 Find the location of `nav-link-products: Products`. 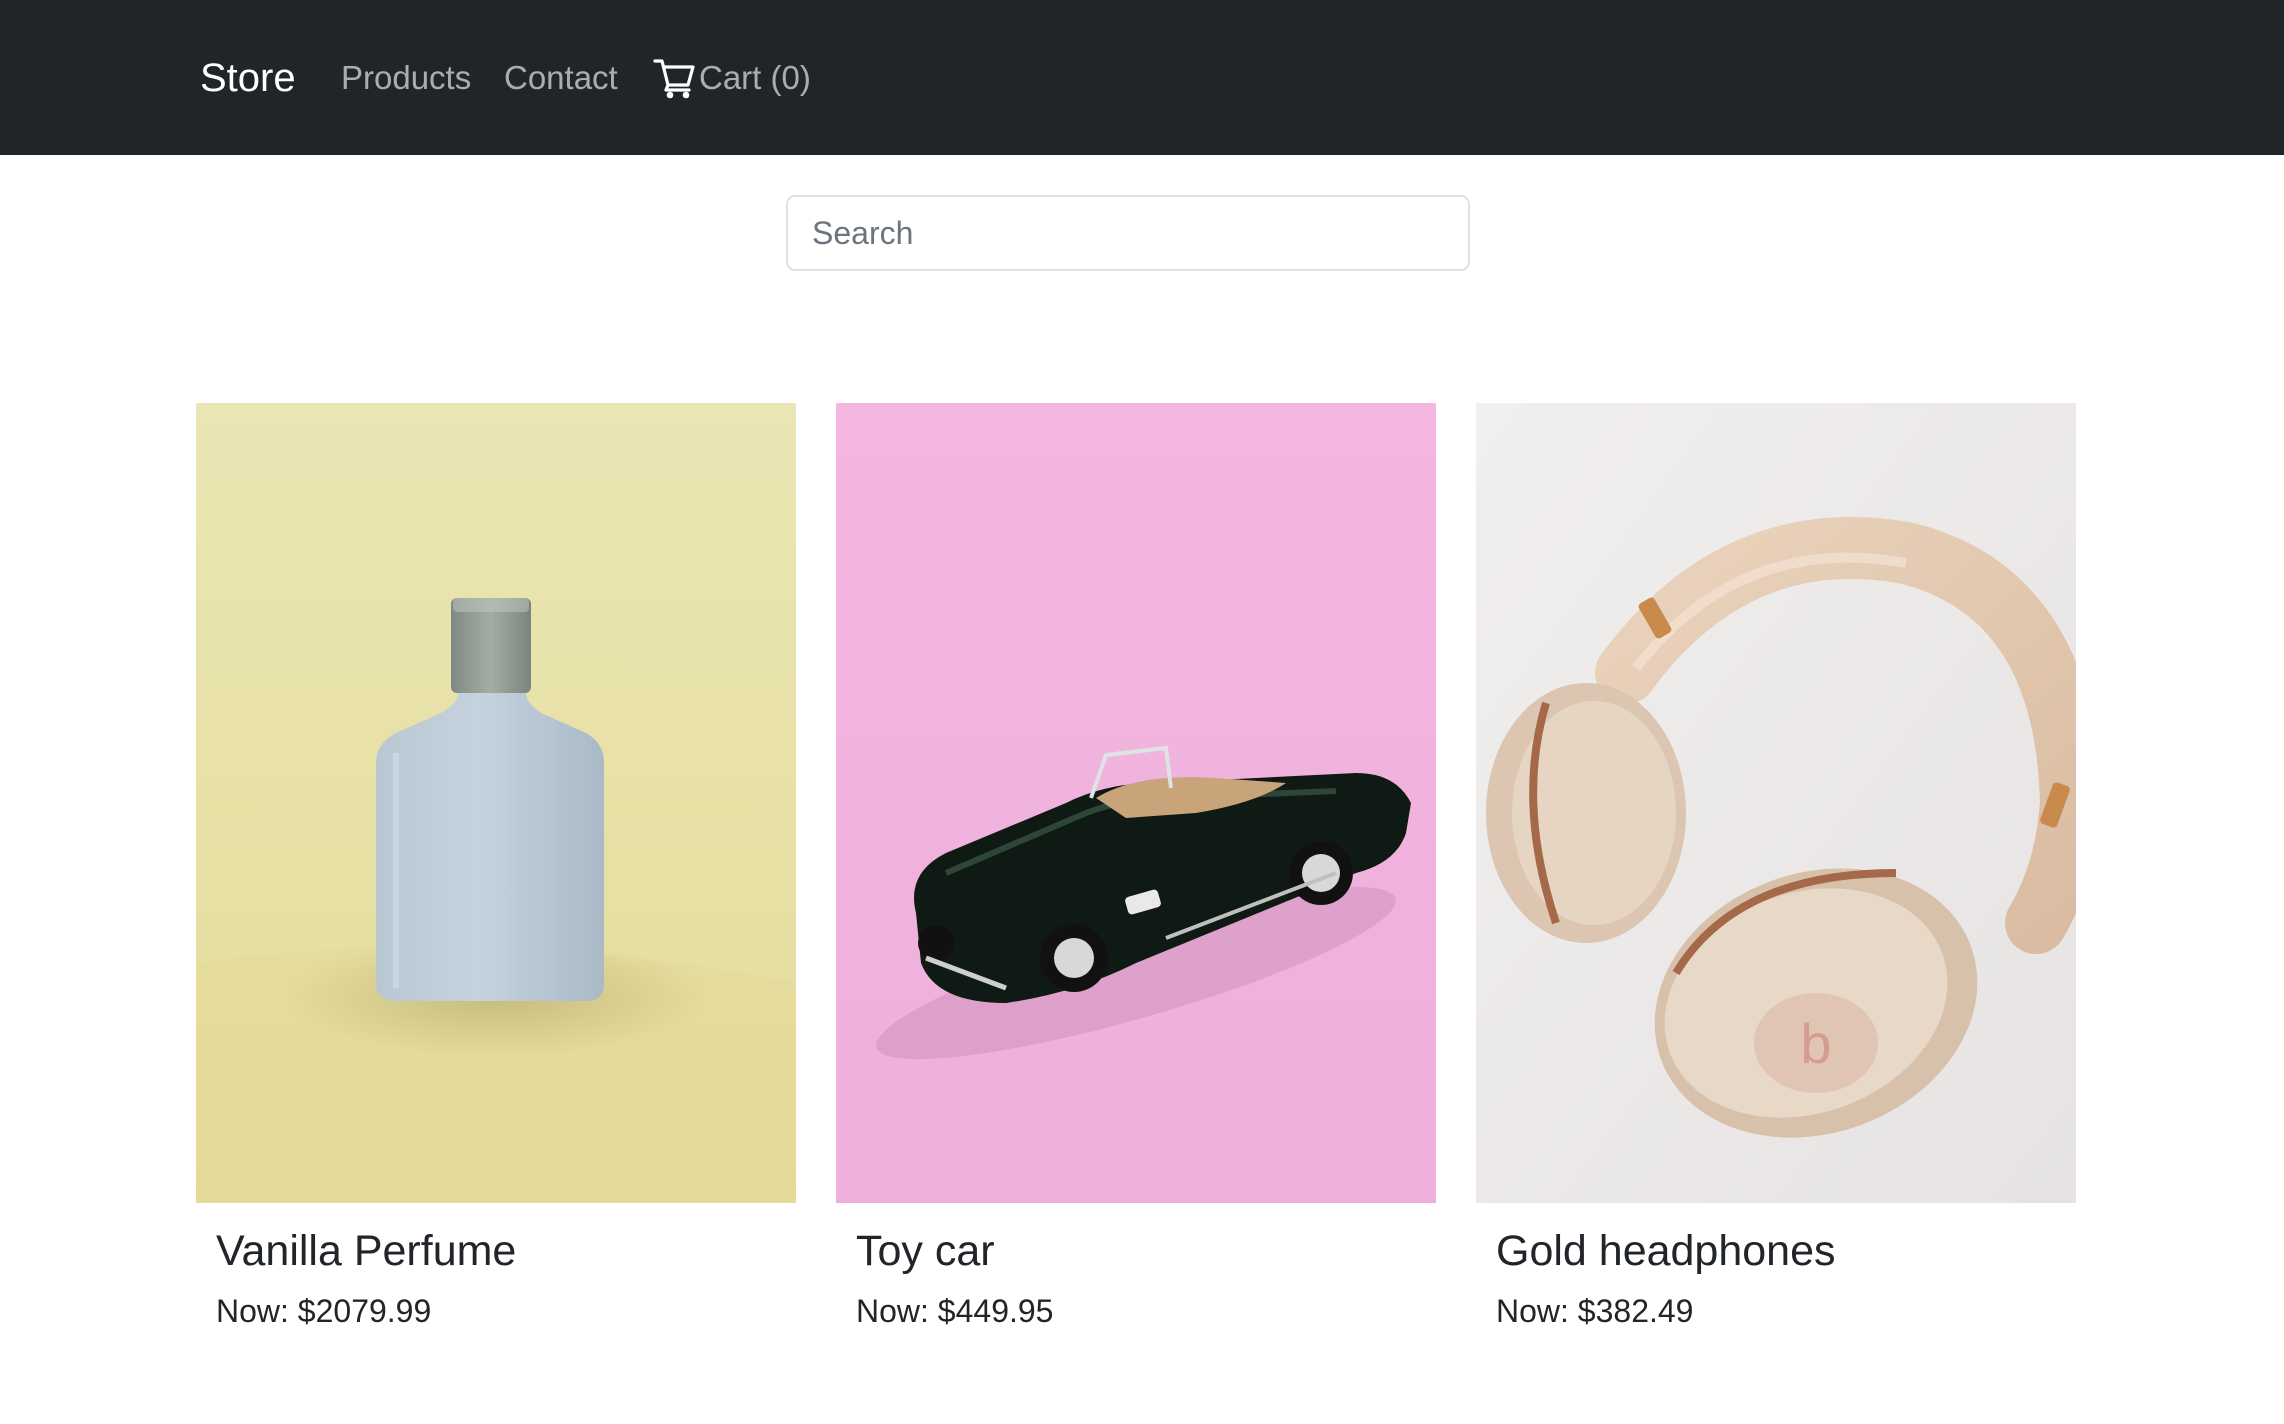

nav-link-products: Products is located at coordinates (406, 78).